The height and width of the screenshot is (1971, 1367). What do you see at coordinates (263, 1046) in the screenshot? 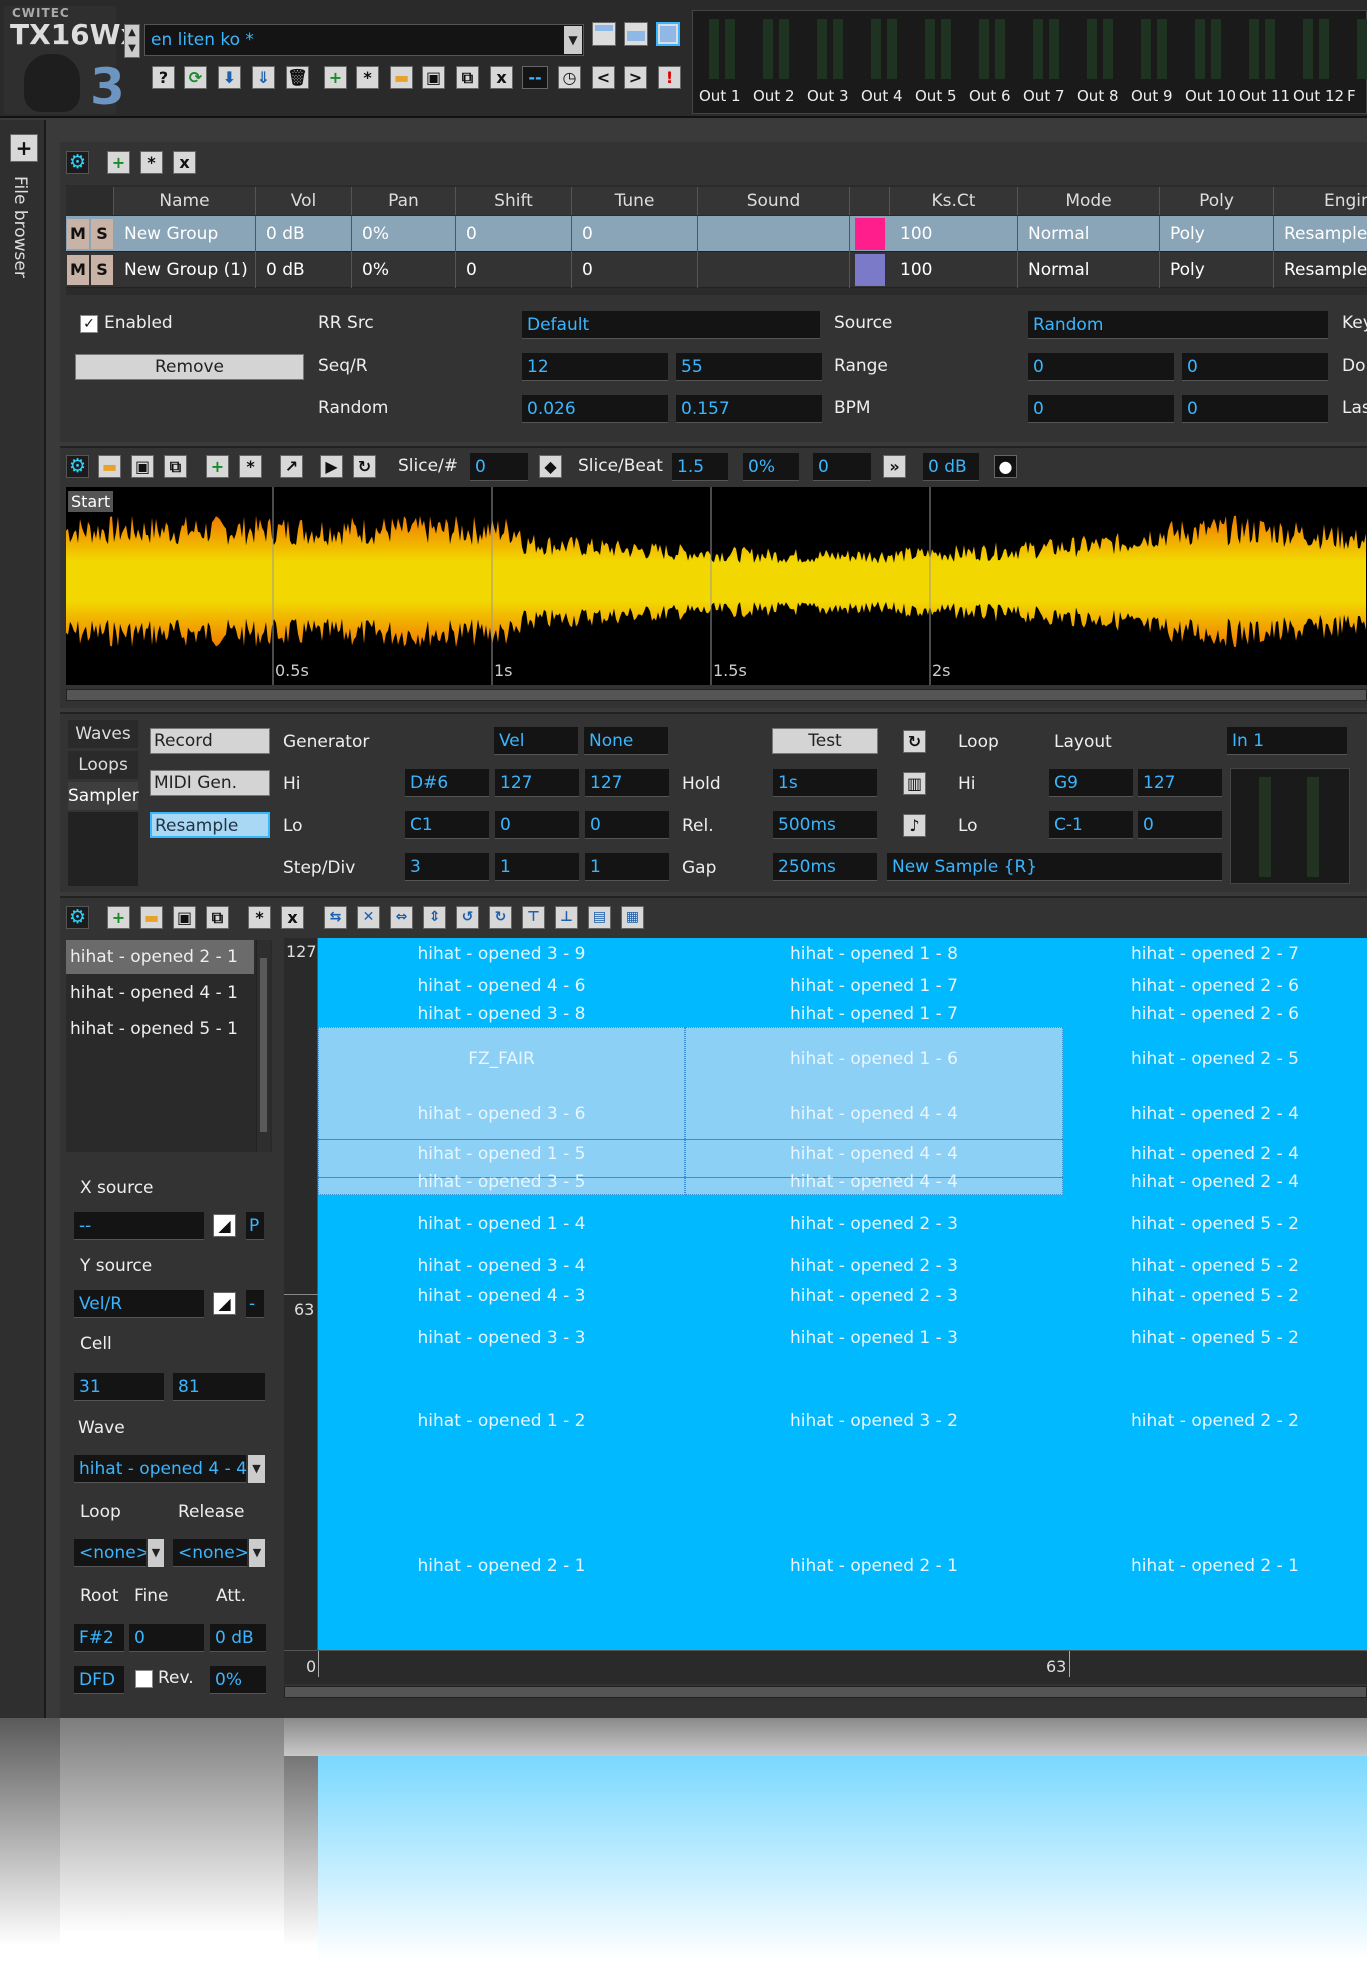
I see `wave-list-scrollbar` at bounding box center [263, 1046].